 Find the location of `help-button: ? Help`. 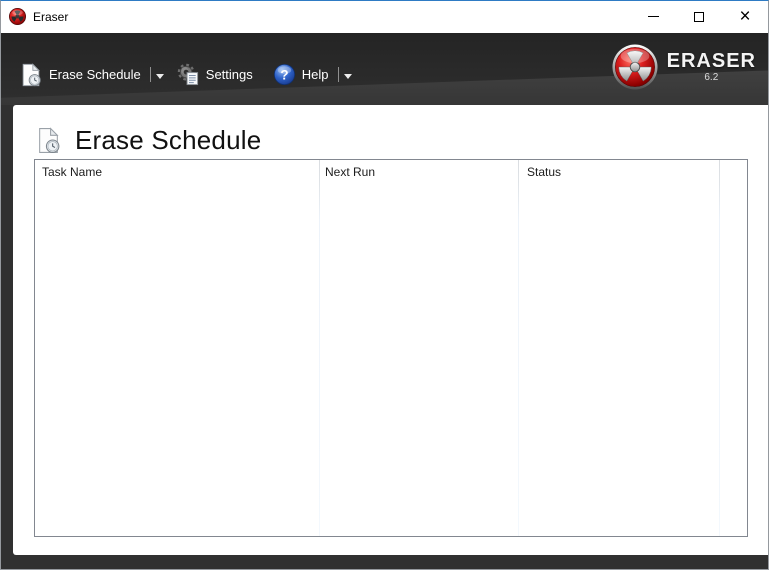

help-button: ? Help is located at coordinates (312, 74).